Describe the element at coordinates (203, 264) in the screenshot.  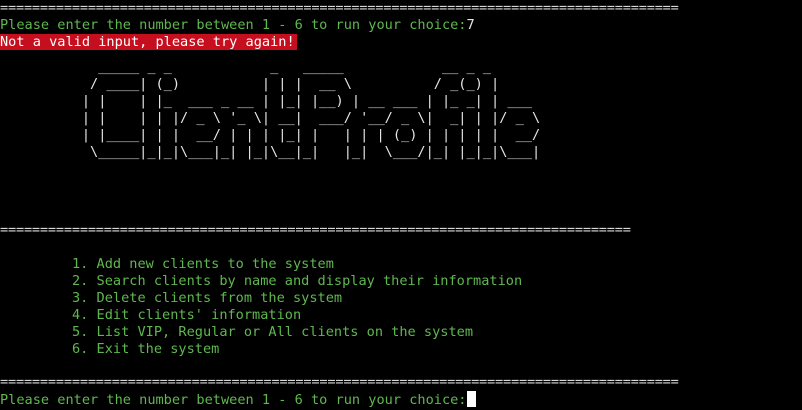
I see `menu-item-add-clients: 1. Add new clients to the system` at that location.